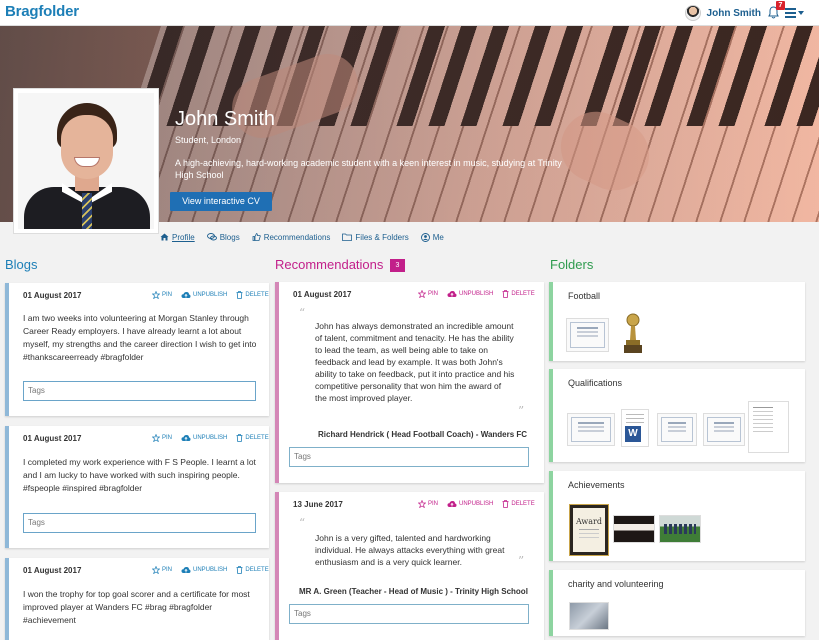 This screenshot has width=819, height=640. What do you see at coordinates (409, 13) in the screenshot?
I see `top-navbar: Bragfolder John Smith 7` at bounding box center [409, 13].